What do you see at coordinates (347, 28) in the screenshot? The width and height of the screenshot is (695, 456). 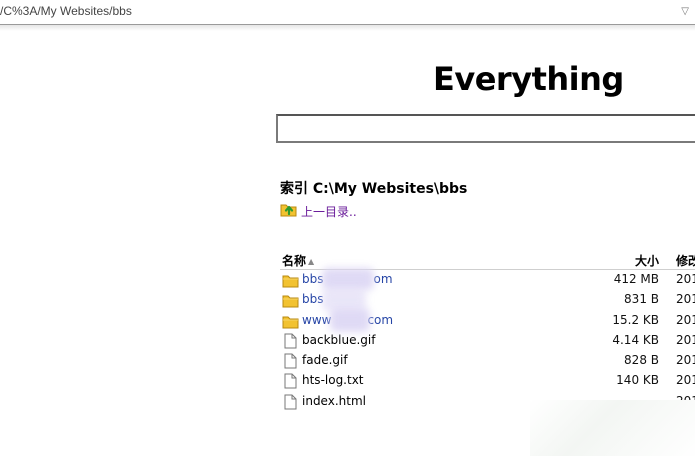 I see `toolbar-divider` at bounding box center [347, 28].